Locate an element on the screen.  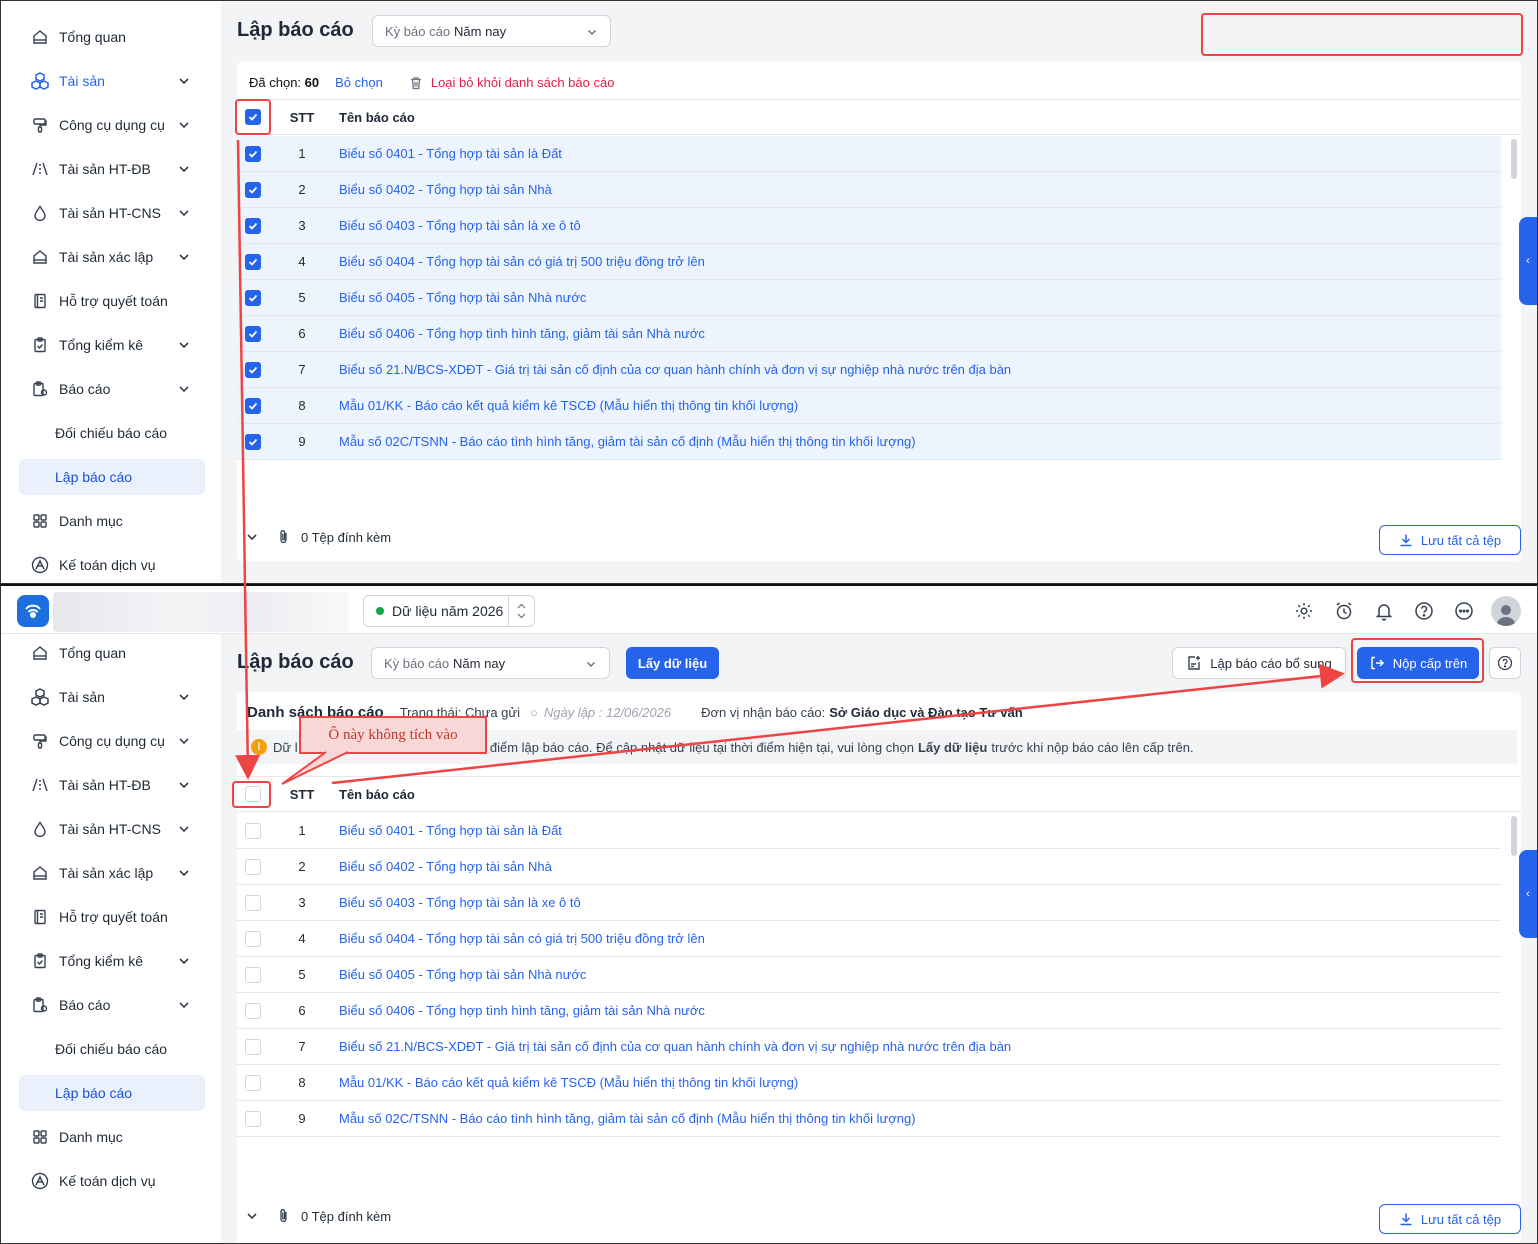
gear-icon is located at coordinates (1304, 611).